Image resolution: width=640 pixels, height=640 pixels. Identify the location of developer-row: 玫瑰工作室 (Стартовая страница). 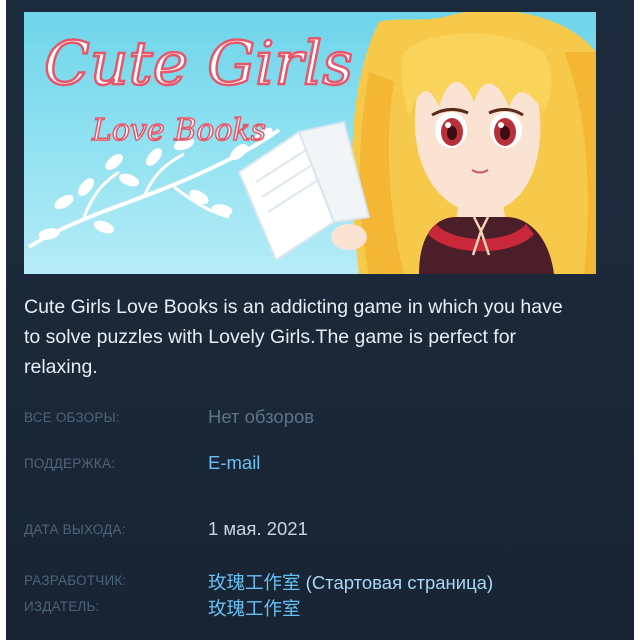
(350, 582).